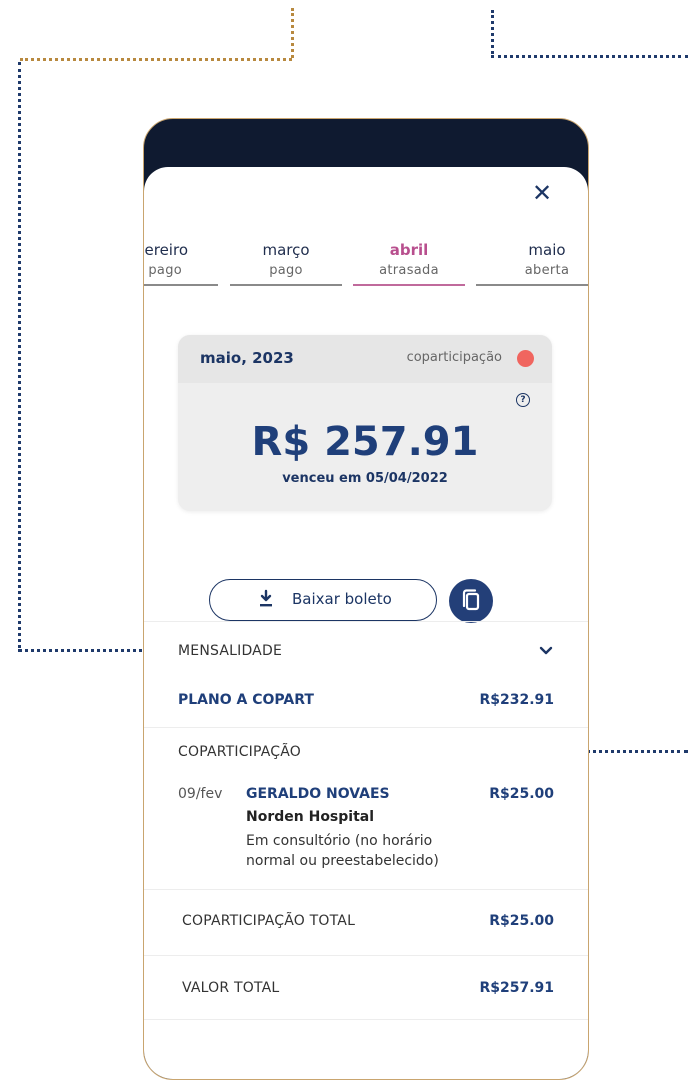  I want to click on tab-month-label: março, so click(286, 250).